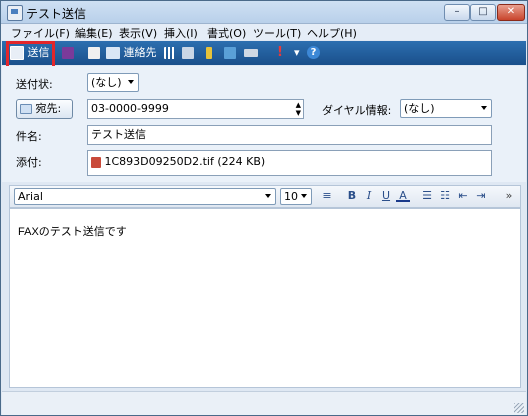 This screenshot has height=416, width=528. I want to click on message-body-text: FAXのテスト送信です, so click(72, 232).